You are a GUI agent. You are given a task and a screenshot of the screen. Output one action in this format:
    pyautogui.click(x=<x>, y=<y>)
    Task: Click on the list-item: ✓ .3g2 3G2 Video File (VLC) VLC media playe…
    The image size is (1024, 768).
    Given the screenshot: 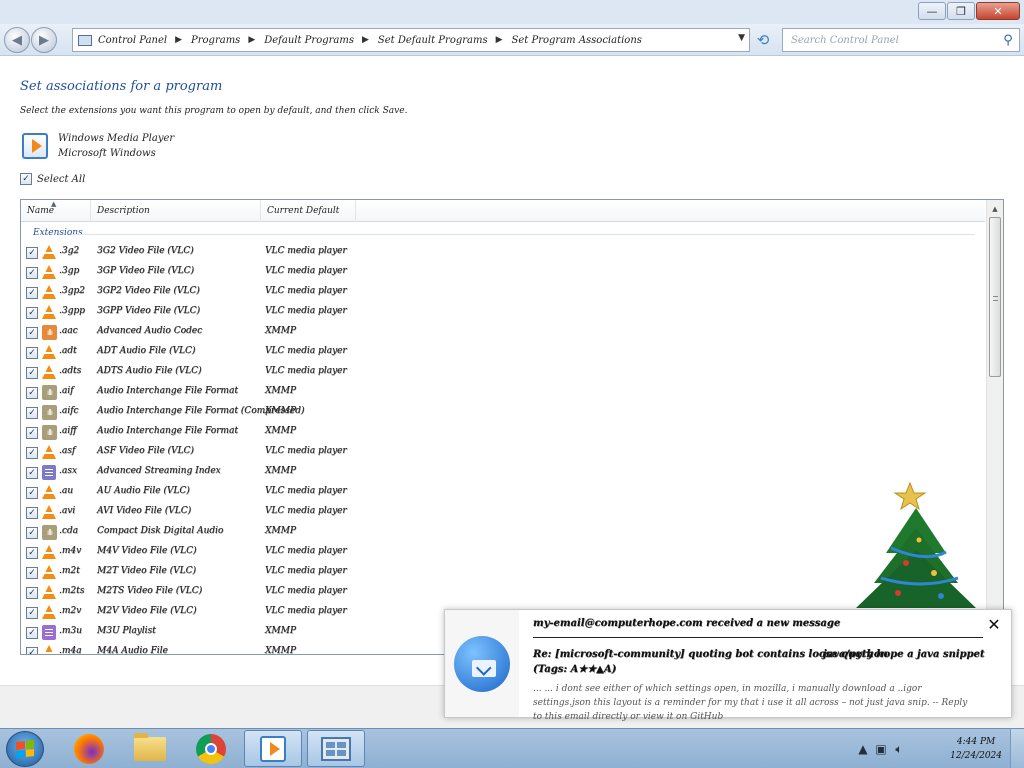 What is the action you would take?
    pyautogui.click(x=503, y=253)
    